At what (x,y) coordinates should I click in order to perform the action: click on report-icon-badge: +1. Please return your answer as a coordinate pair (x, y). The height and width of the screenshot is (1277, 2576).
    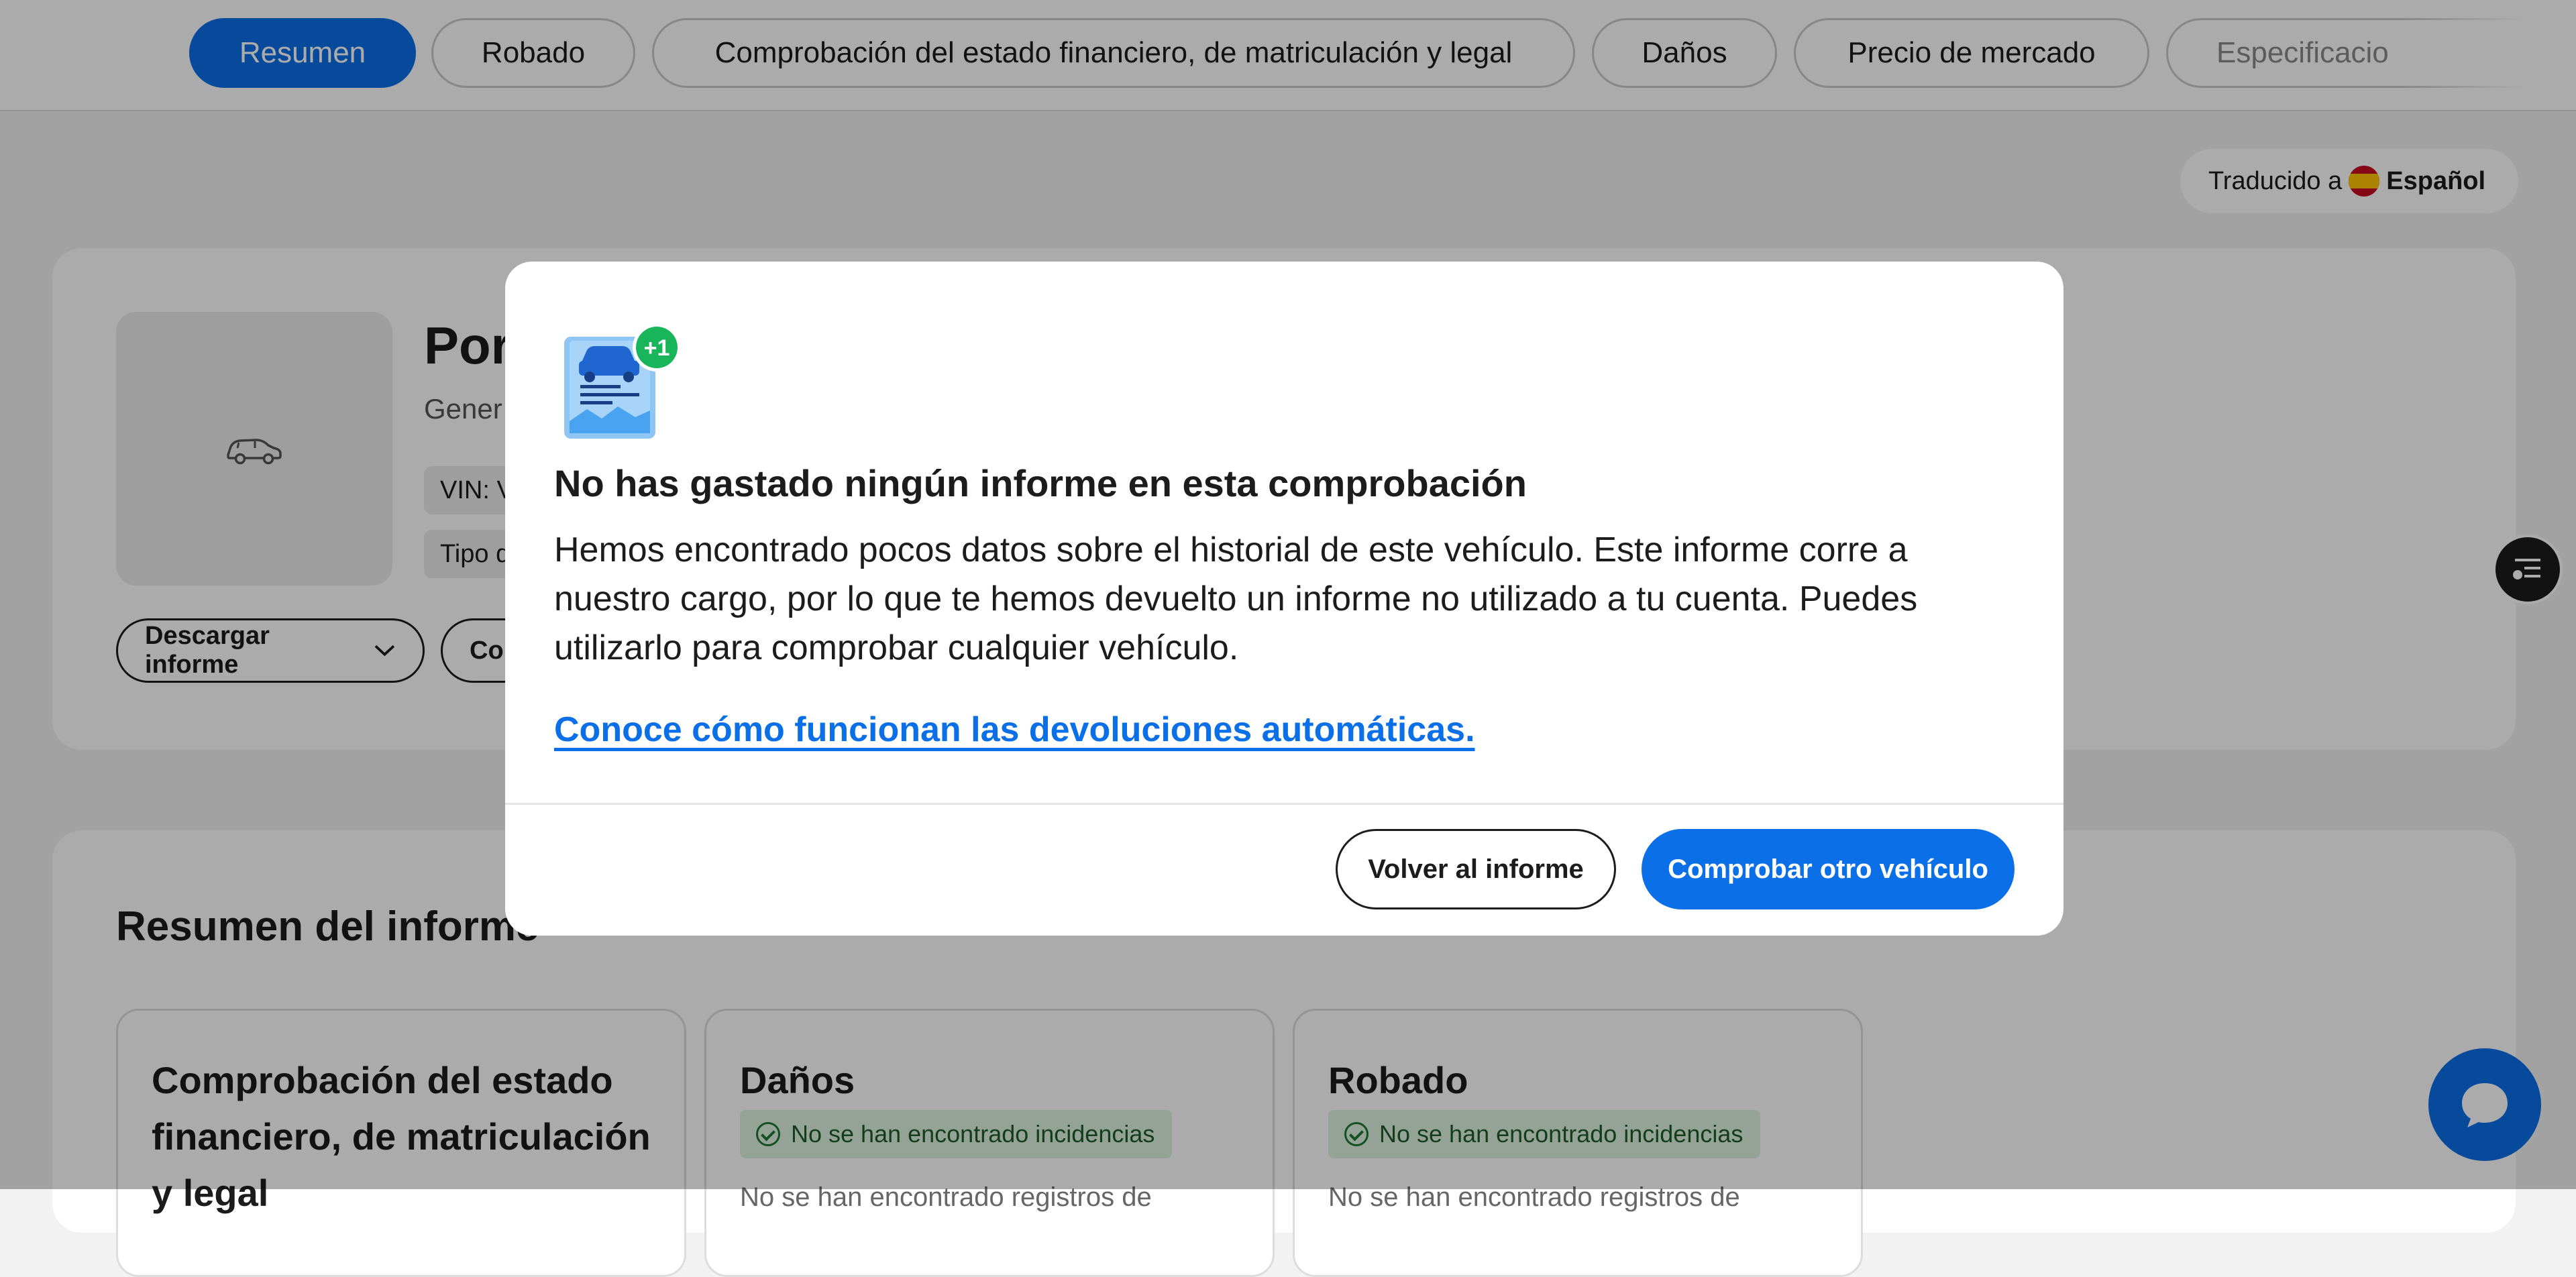
    Looking at the image, I should click on (657, 348).